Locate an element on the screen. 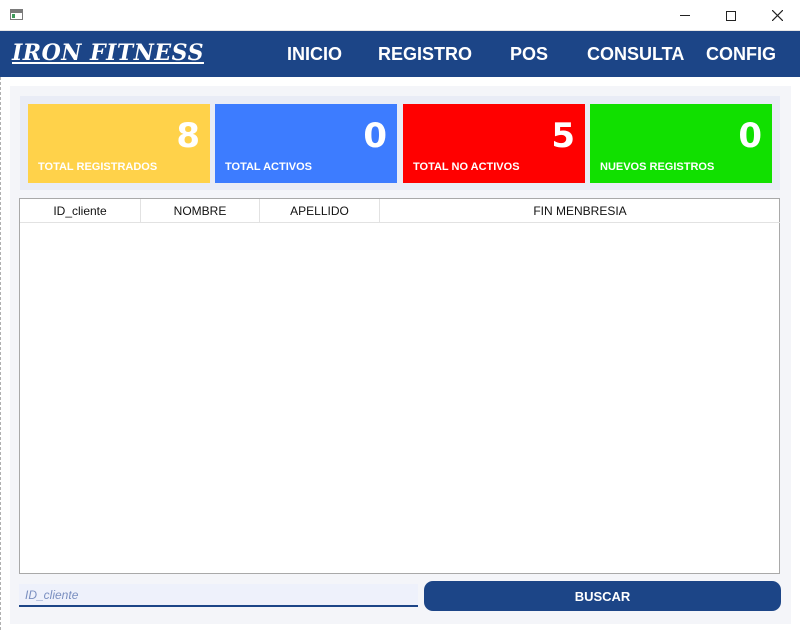  stat-card-total-activos: 0 TOTAL ACTIVOS is located at coordinates (306, 143).